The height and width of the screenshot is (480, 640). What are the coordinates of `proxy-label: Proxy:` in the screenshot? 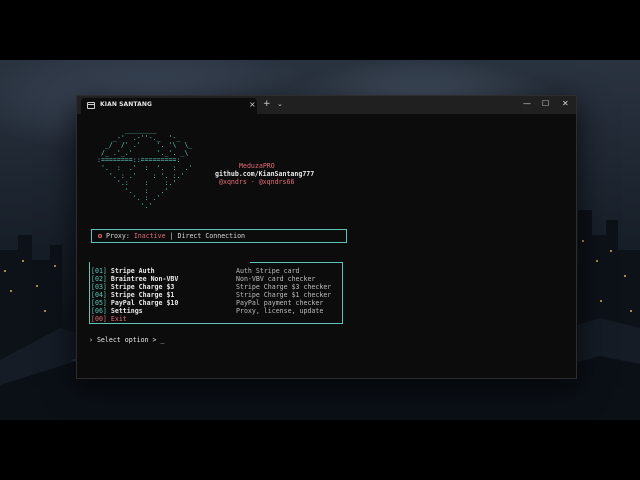 It's located at (118, 236).